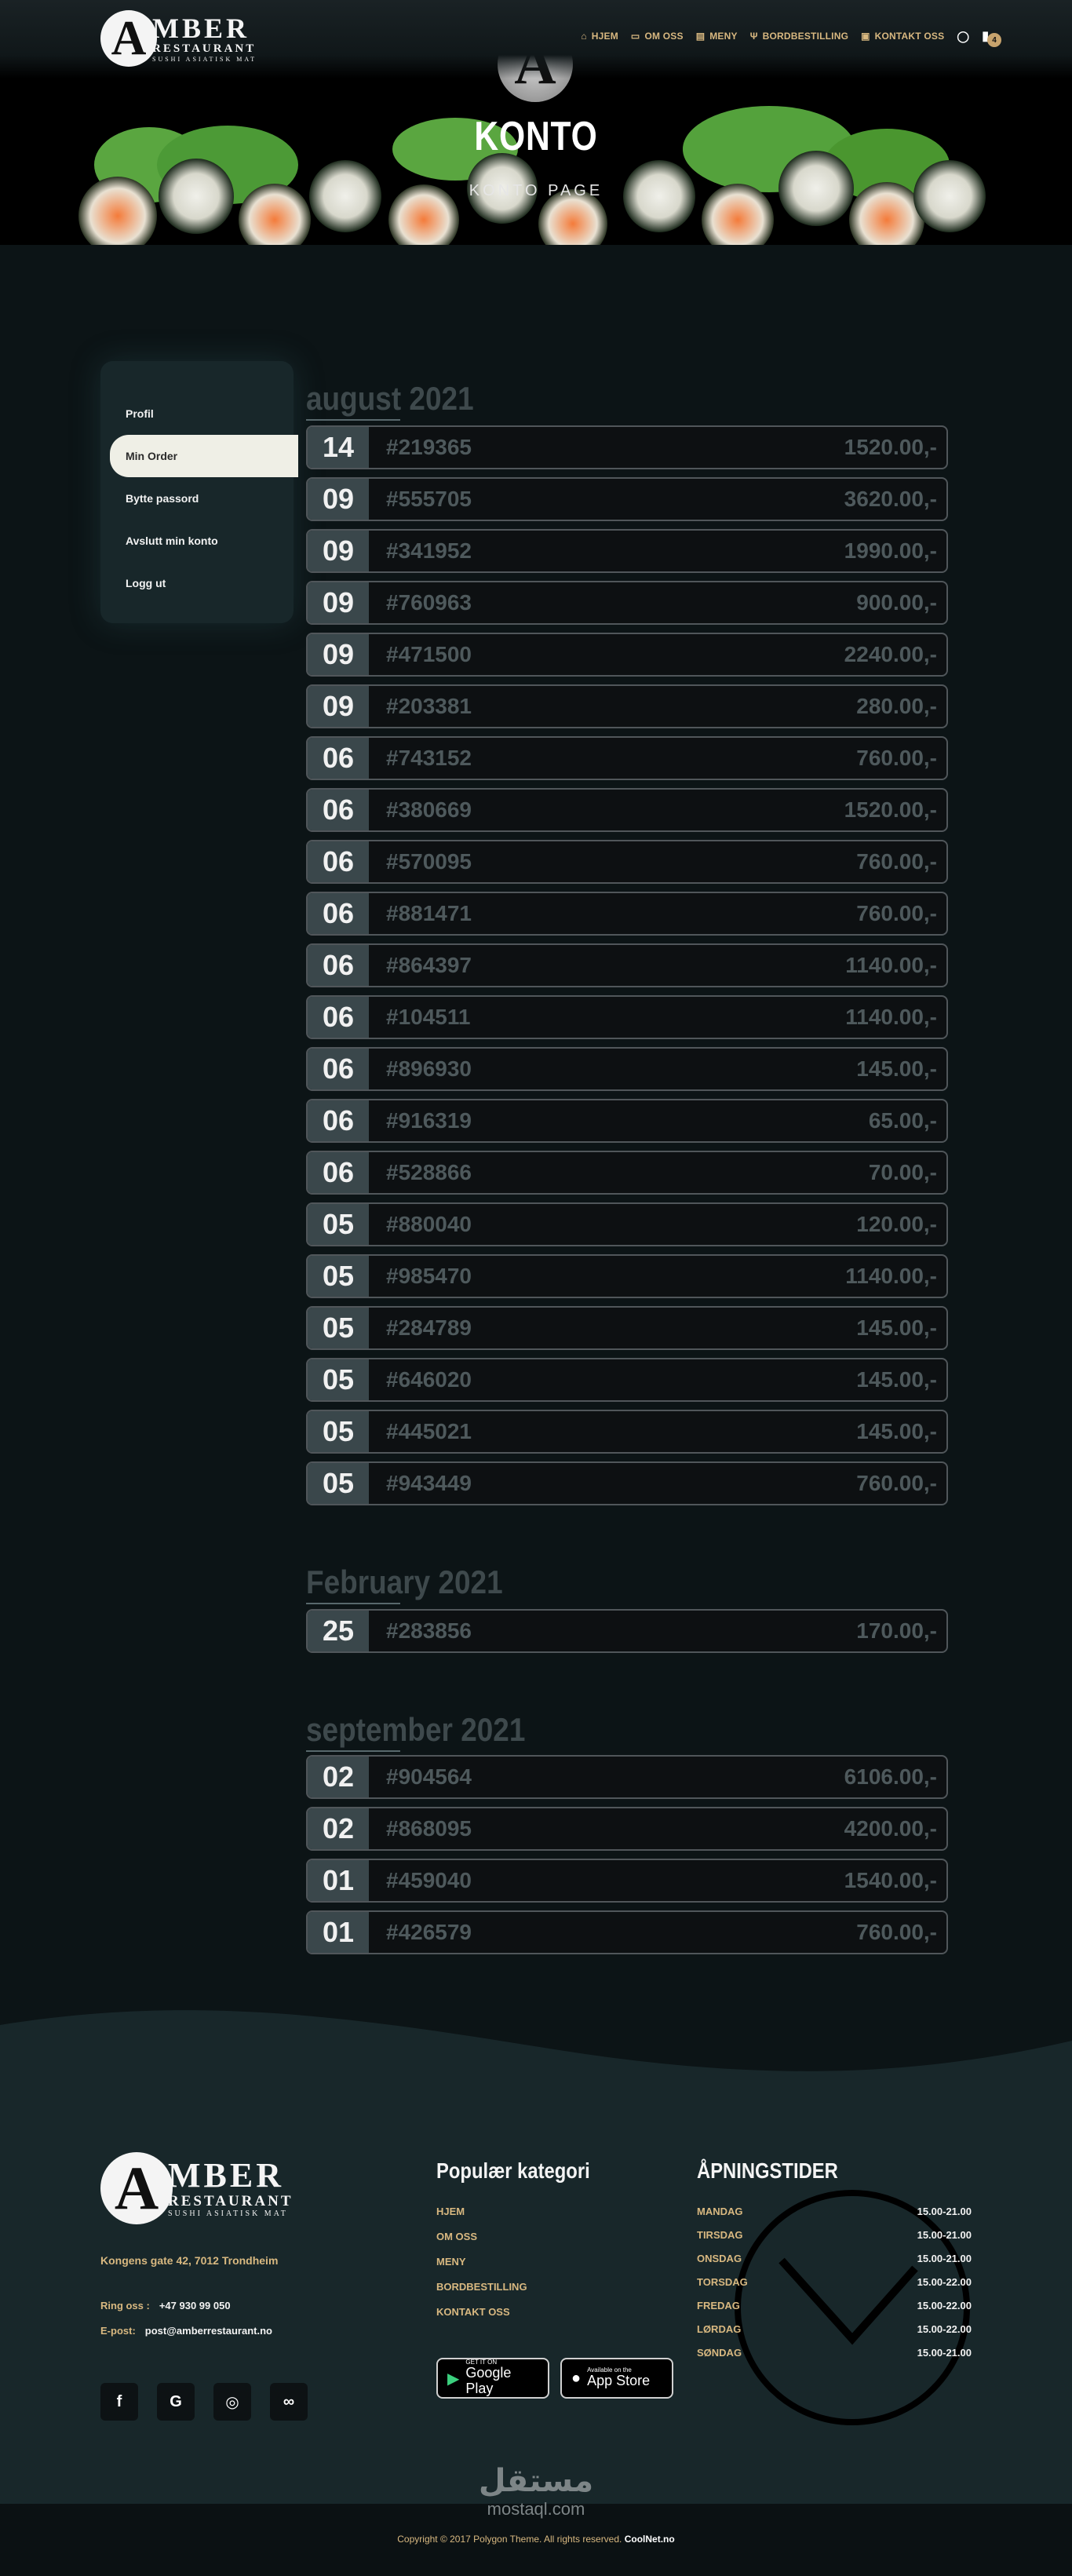 The width and height of the screenshot is (1072, 2576). I want to click on google-play-button: ▶ GET IT ON Google Play, so click(492, 2378).